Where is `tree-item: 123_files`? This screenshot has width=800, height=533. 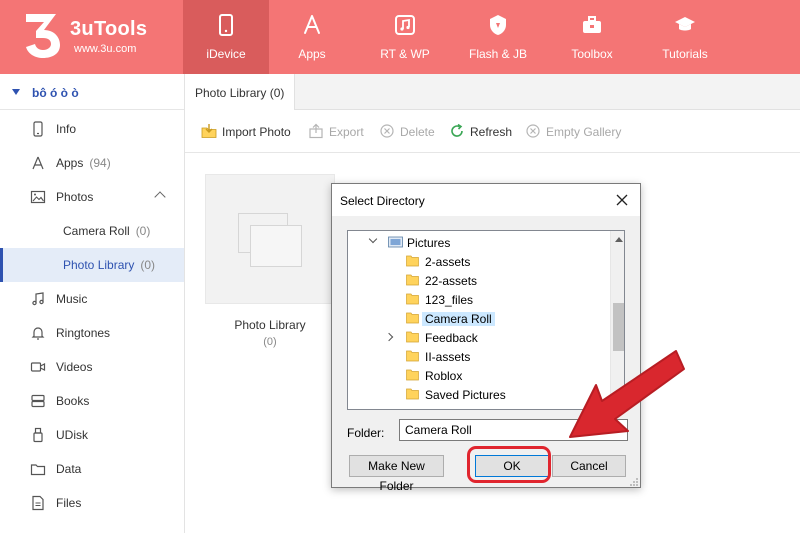 tree-item: 123_files is located at coordinates (479, 299).